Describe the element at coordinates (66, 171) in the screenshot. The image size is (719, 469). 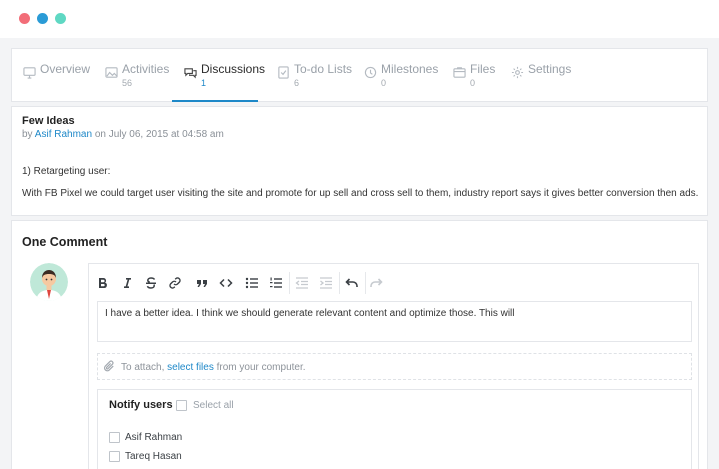
I see `post-body-line: 1) Retargeting user:` at that location.